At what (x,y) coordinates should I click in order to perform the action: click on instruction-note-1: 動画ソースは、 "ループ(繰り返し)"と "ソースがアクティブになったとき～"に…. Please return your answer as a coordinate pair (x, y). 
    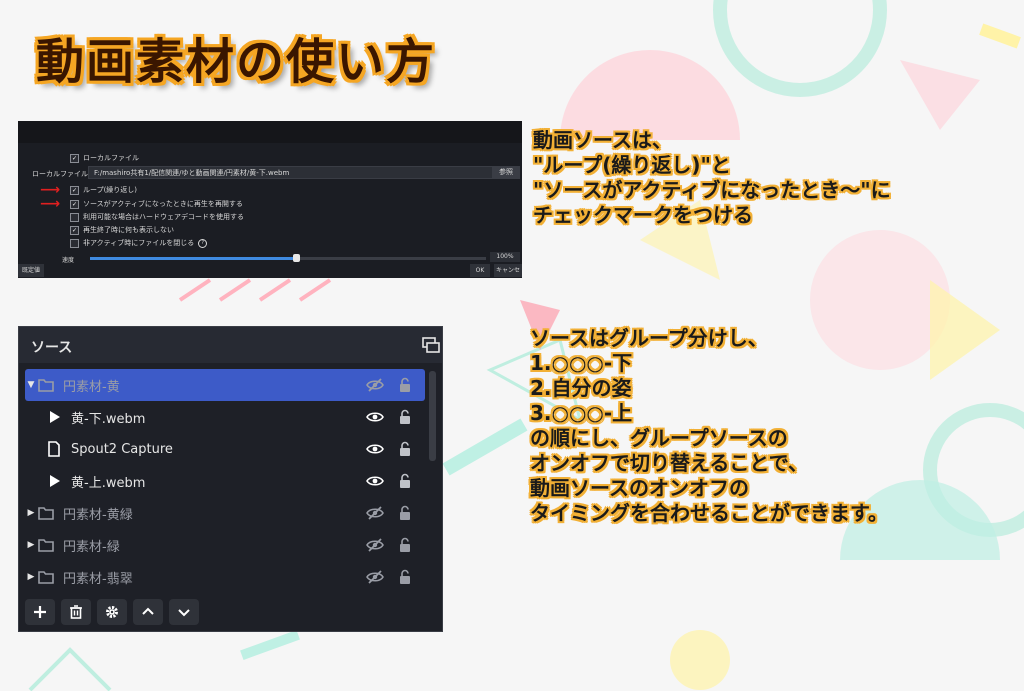
    Looking at the image, I should click on (712, 177).